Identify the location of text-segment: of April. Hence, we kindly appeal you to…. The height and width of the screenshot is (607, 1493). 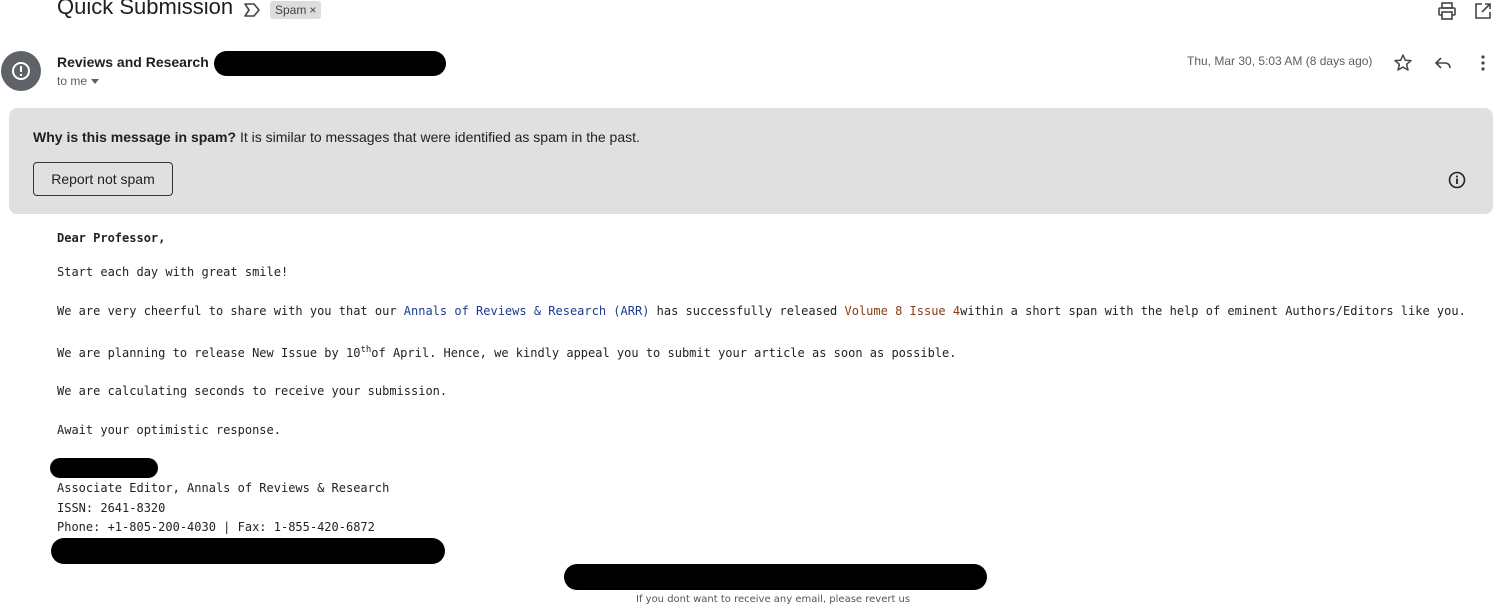
(664, 353).